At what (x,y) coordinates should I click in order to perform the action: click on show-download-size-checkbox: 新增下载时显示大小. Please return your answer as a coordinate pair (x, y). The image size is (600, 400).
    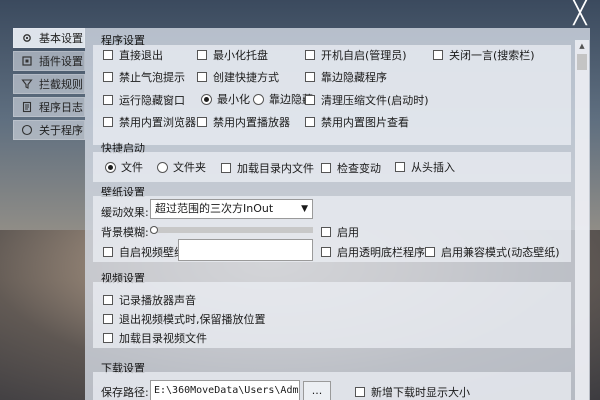
    Looking at the image, I should click on (412, 392).